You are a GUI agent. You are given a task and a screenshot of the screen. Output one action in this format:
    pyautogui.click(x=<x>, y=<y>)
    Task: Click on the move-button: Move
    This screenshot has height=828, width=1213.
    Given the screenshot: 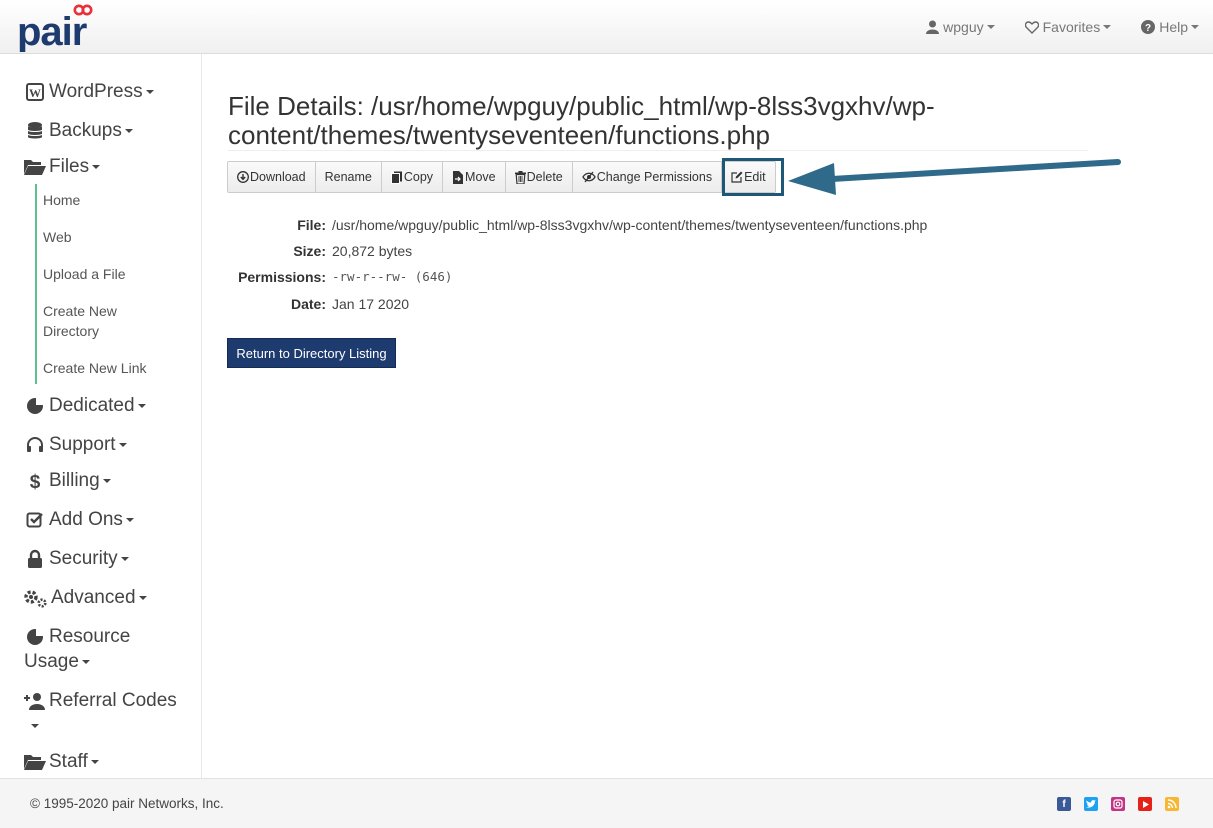 What is the action you would take?
    pyautogui.click(x=474, y=177)
    